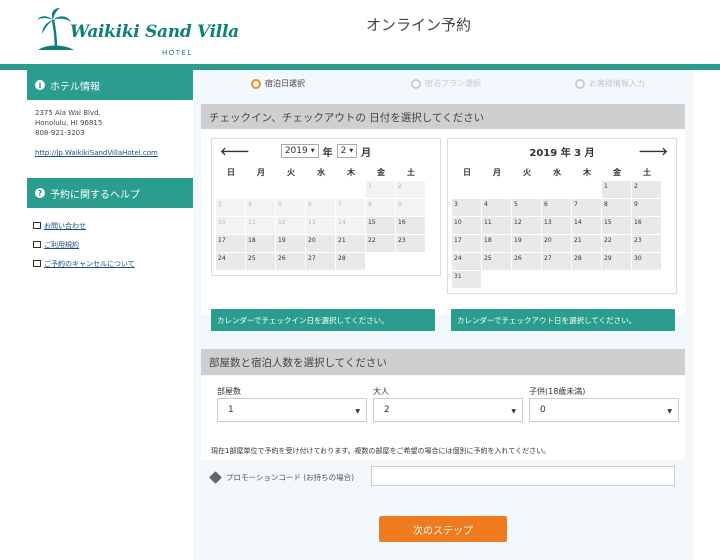 Image resolution: width=720 pixels, height=560 pixels. I want to click on hotel-logo: Waikiki Sand Villa HOTEL, so click(137, 34).